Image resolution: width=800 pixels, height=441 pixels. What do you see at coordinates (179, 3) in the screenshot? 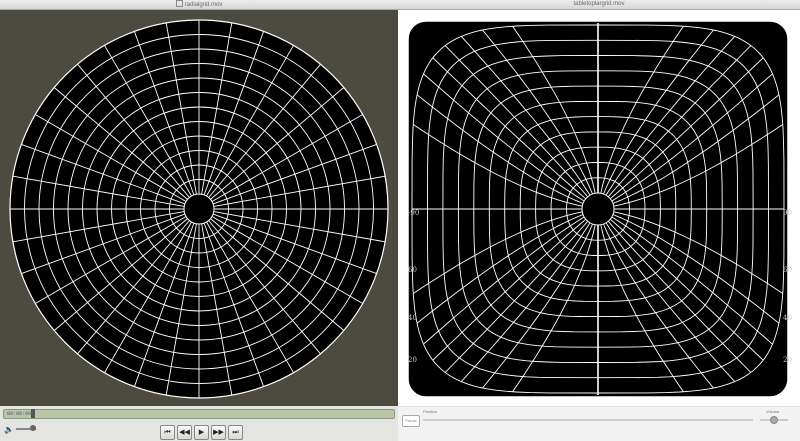
I see `movie-file-icon` at bounding box center [179, 3].